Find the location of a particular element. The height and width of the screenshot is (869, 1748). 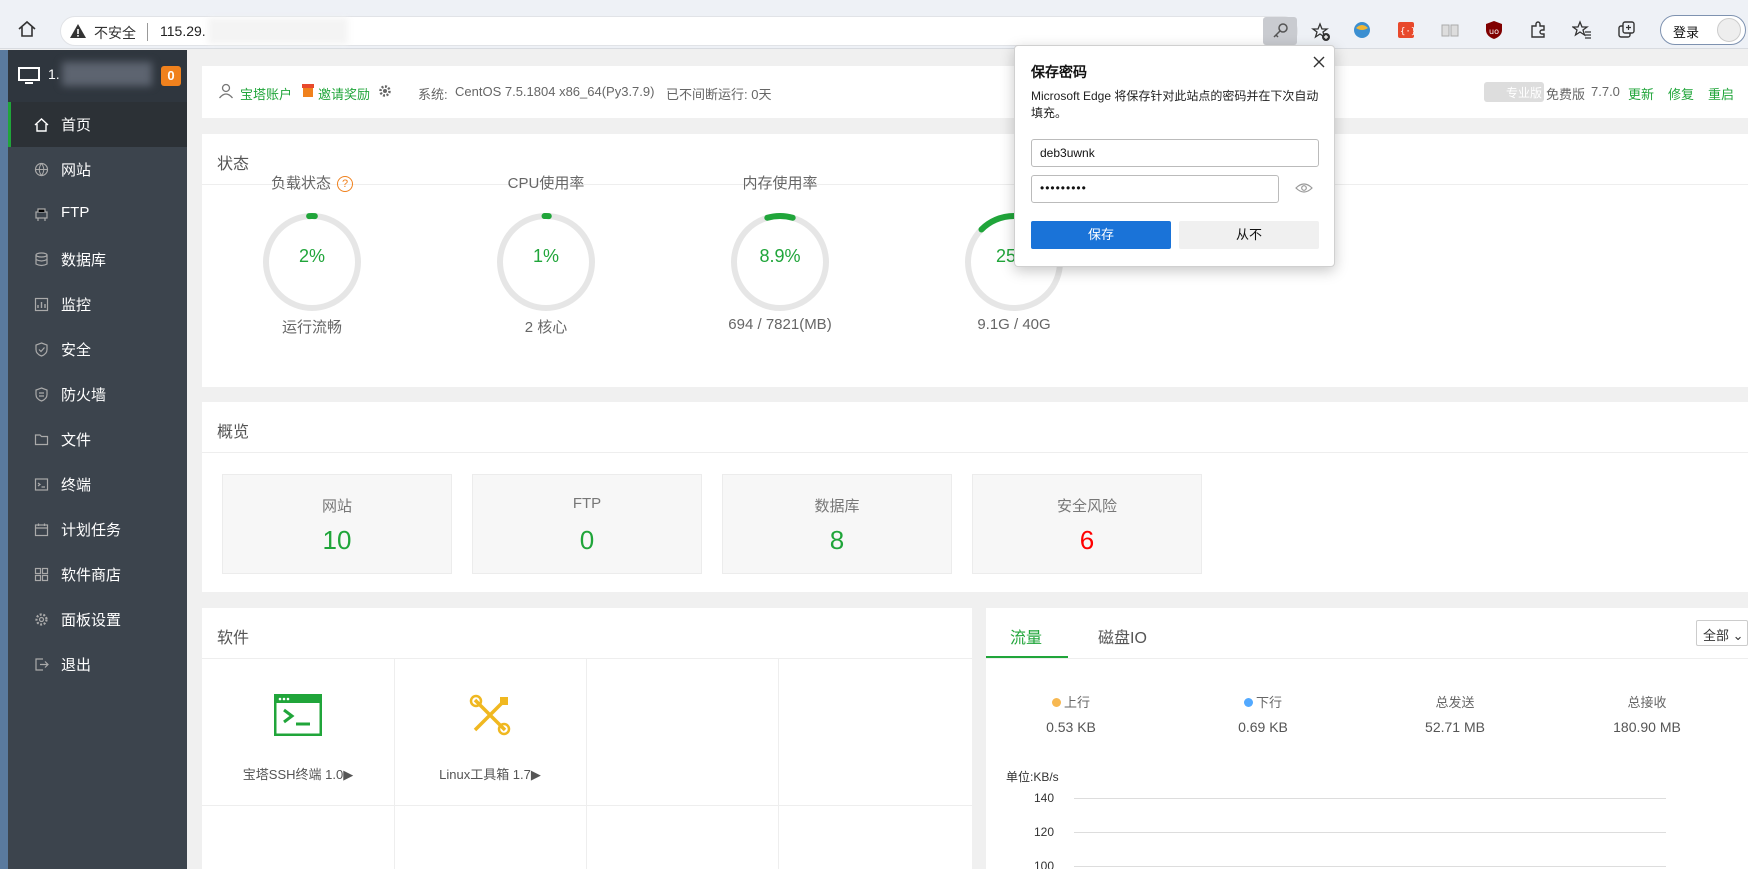

redacted-url is located at coordinates (278, 31).